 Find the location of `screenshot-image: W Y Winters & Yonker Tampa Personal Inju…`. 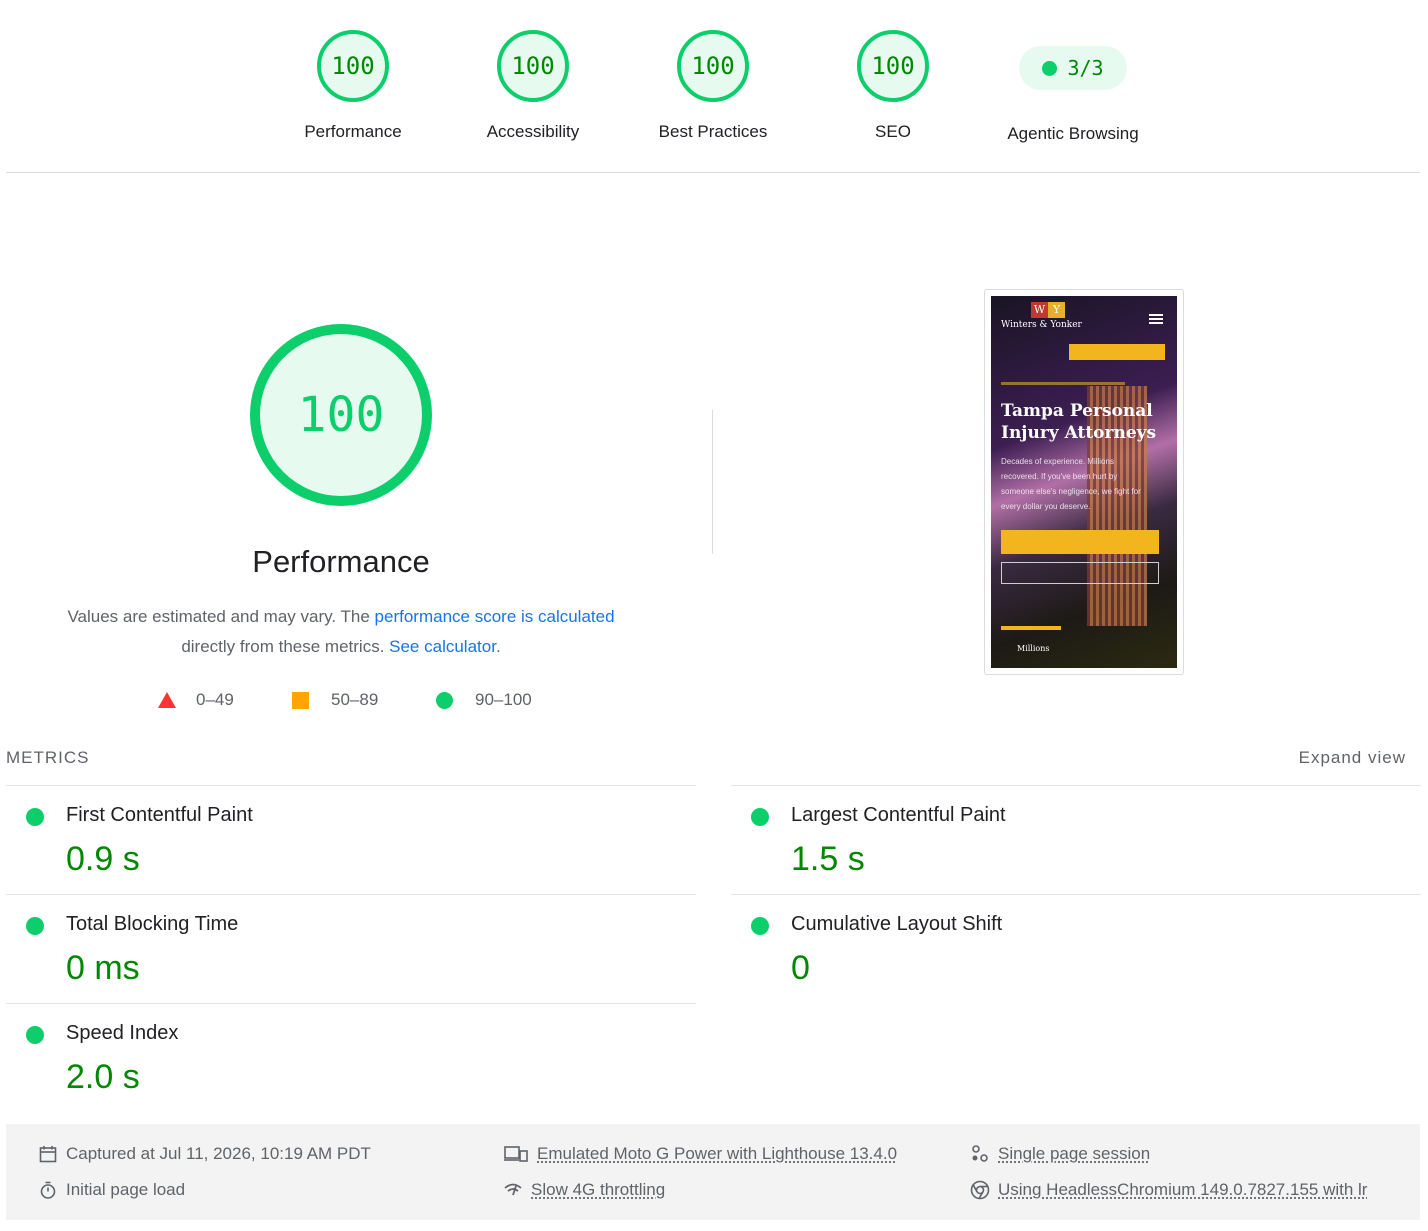

screenshot-image: W Y Winters & Yonker Tampa Personal Inju… is located at coordinates (1084, 482).